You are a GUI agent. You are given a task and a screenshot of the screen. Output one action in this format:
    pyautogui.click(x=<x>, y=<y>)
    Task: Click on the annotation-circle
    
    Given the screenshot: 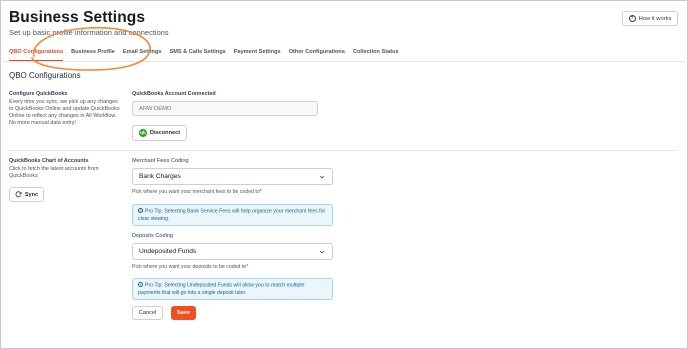 What is the action you would take?
    pyautogui.click(x=91, y=48)
    